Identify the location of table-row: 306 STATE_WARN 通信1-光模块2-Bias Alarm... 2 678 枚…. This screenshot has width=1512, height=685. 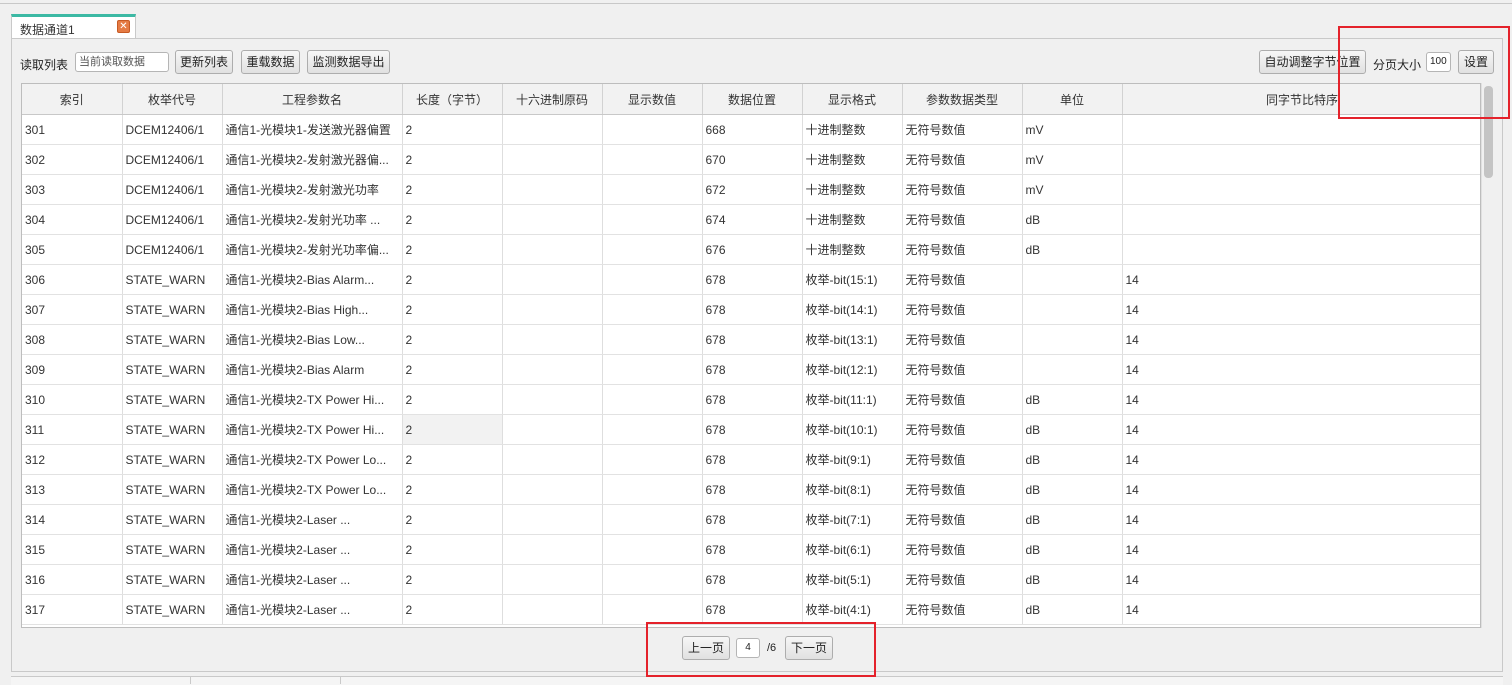
(751, 279).